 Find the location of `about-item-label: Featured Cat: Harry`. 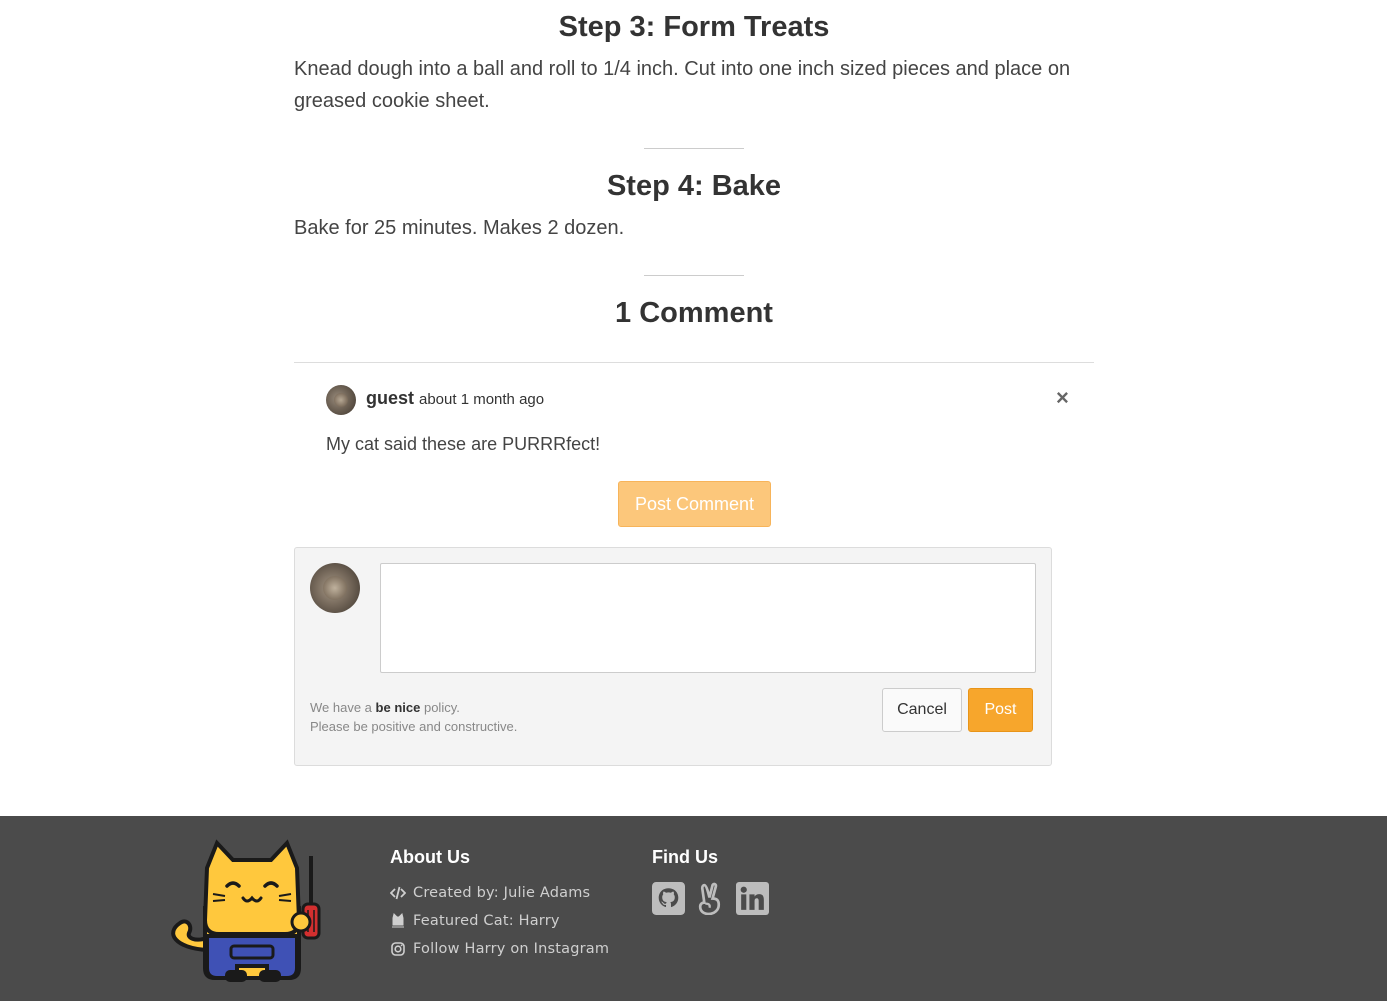

about-item-label: Featured Cat: Harry is located at coordinates (486, 921).